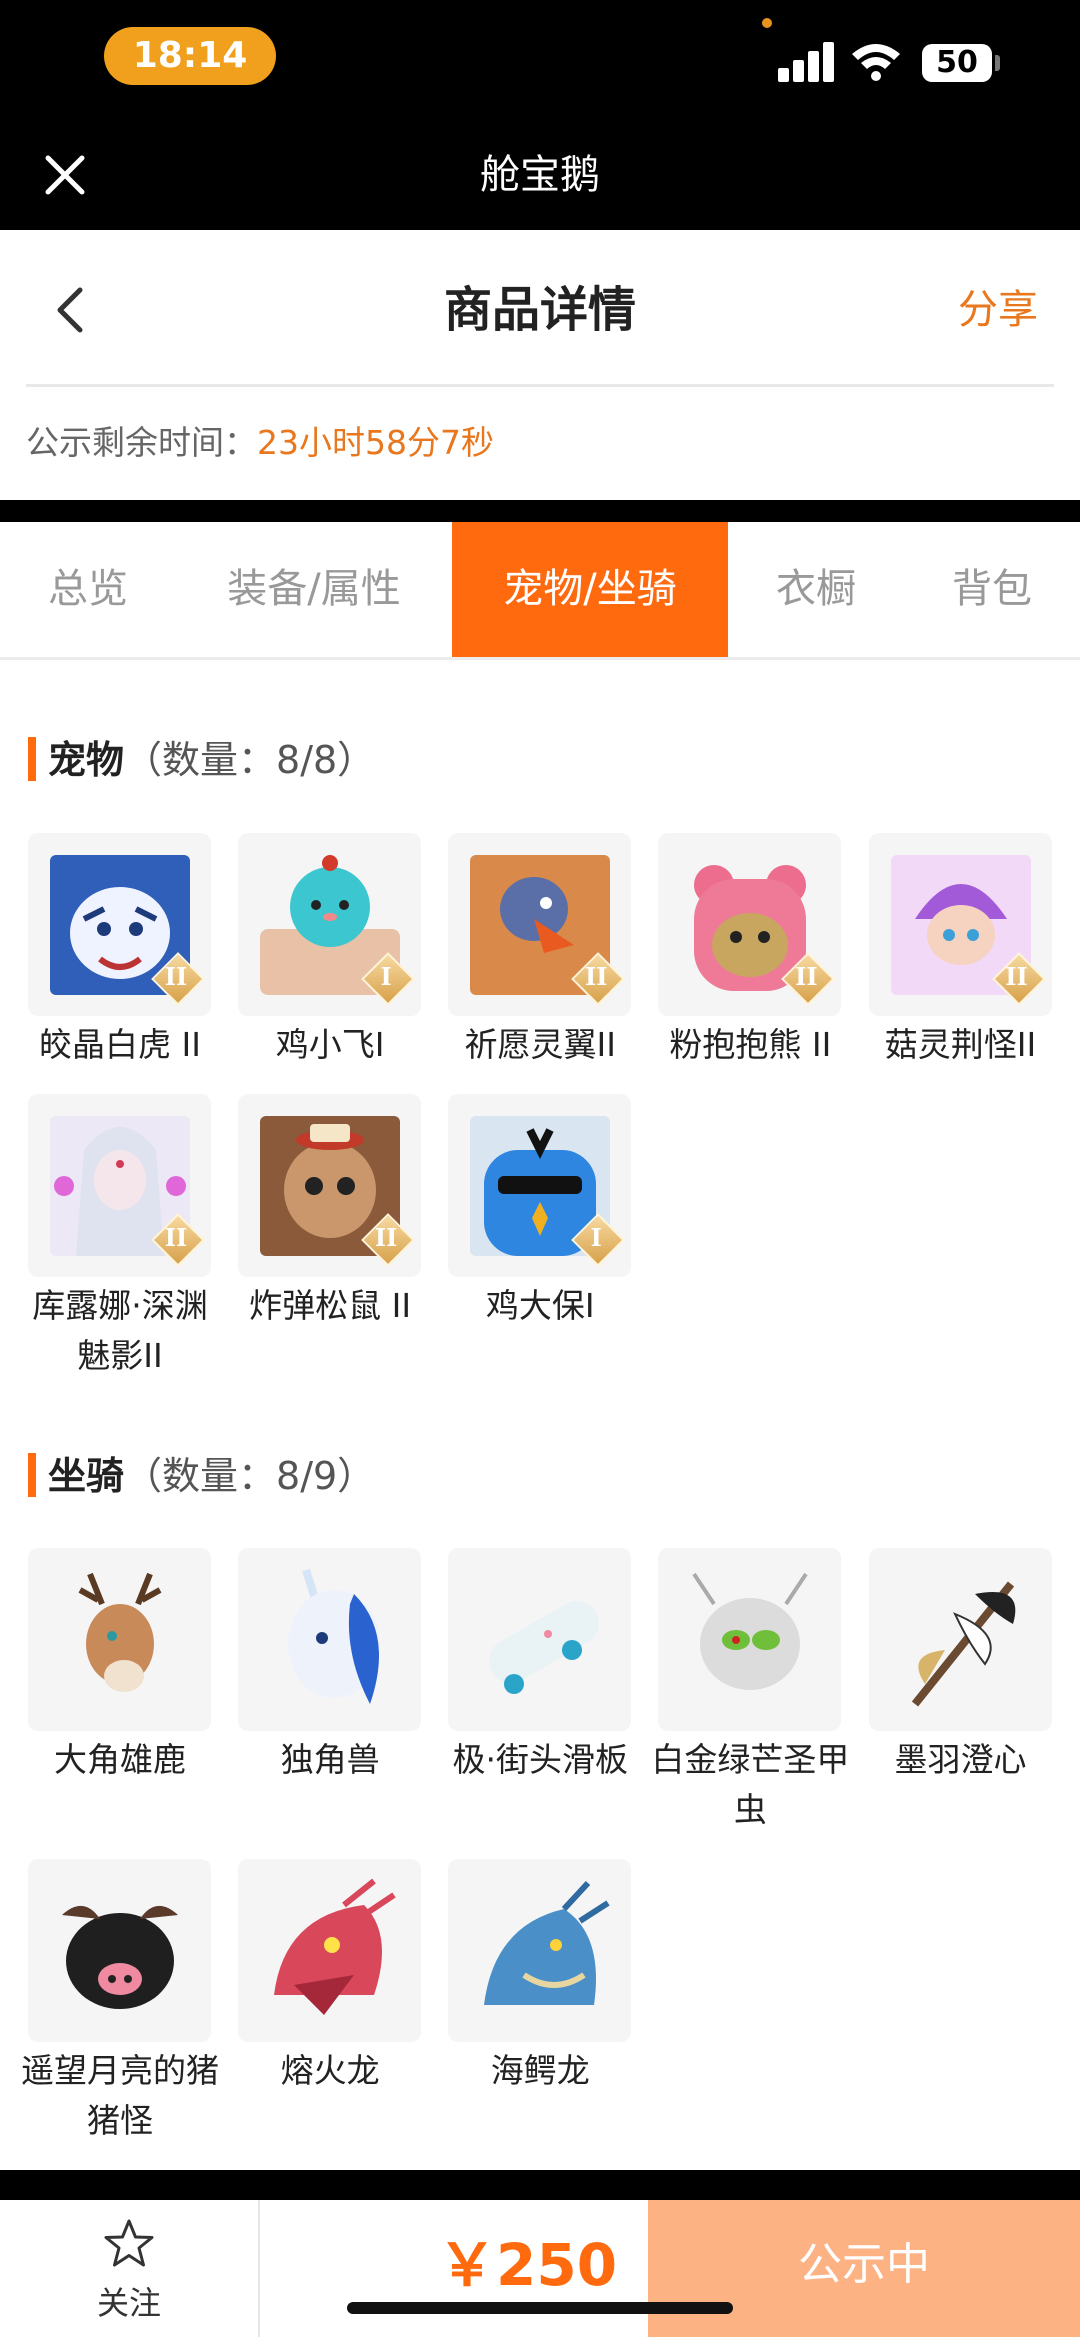  Describe the element at coordinates (750, 1784) in the screenshot. I see `mount-name: 白金绿芒圣甲虫` at that location.